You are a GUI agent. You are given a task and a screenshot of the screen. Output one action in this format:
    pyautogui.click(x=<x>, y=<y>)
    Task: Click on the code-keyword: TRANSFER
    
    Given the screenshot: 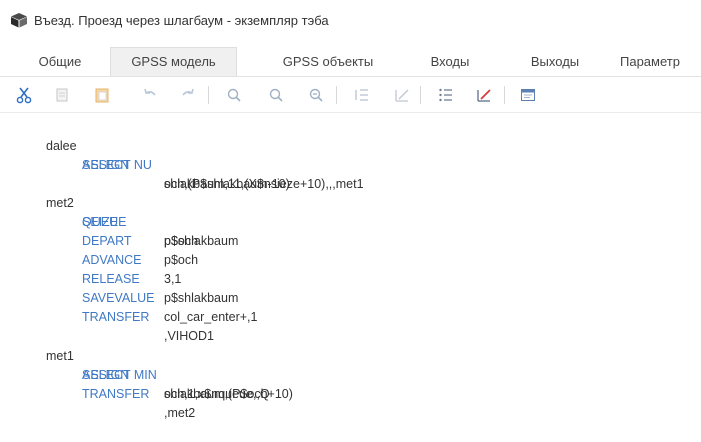 What is the action you would take?
    pyautogui.click(x=116, y=317)
    